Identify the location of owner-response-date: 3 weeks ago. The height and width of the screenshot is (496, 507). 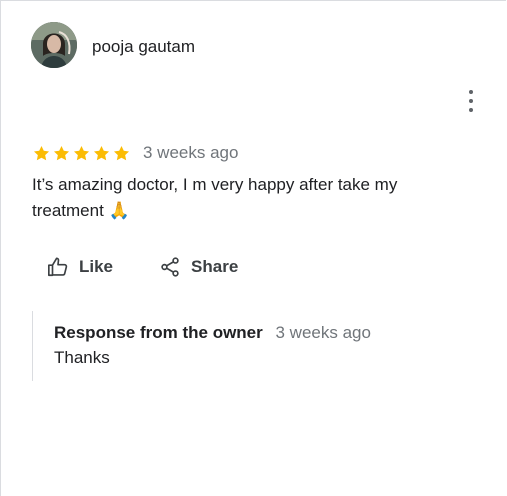
(323, 332).